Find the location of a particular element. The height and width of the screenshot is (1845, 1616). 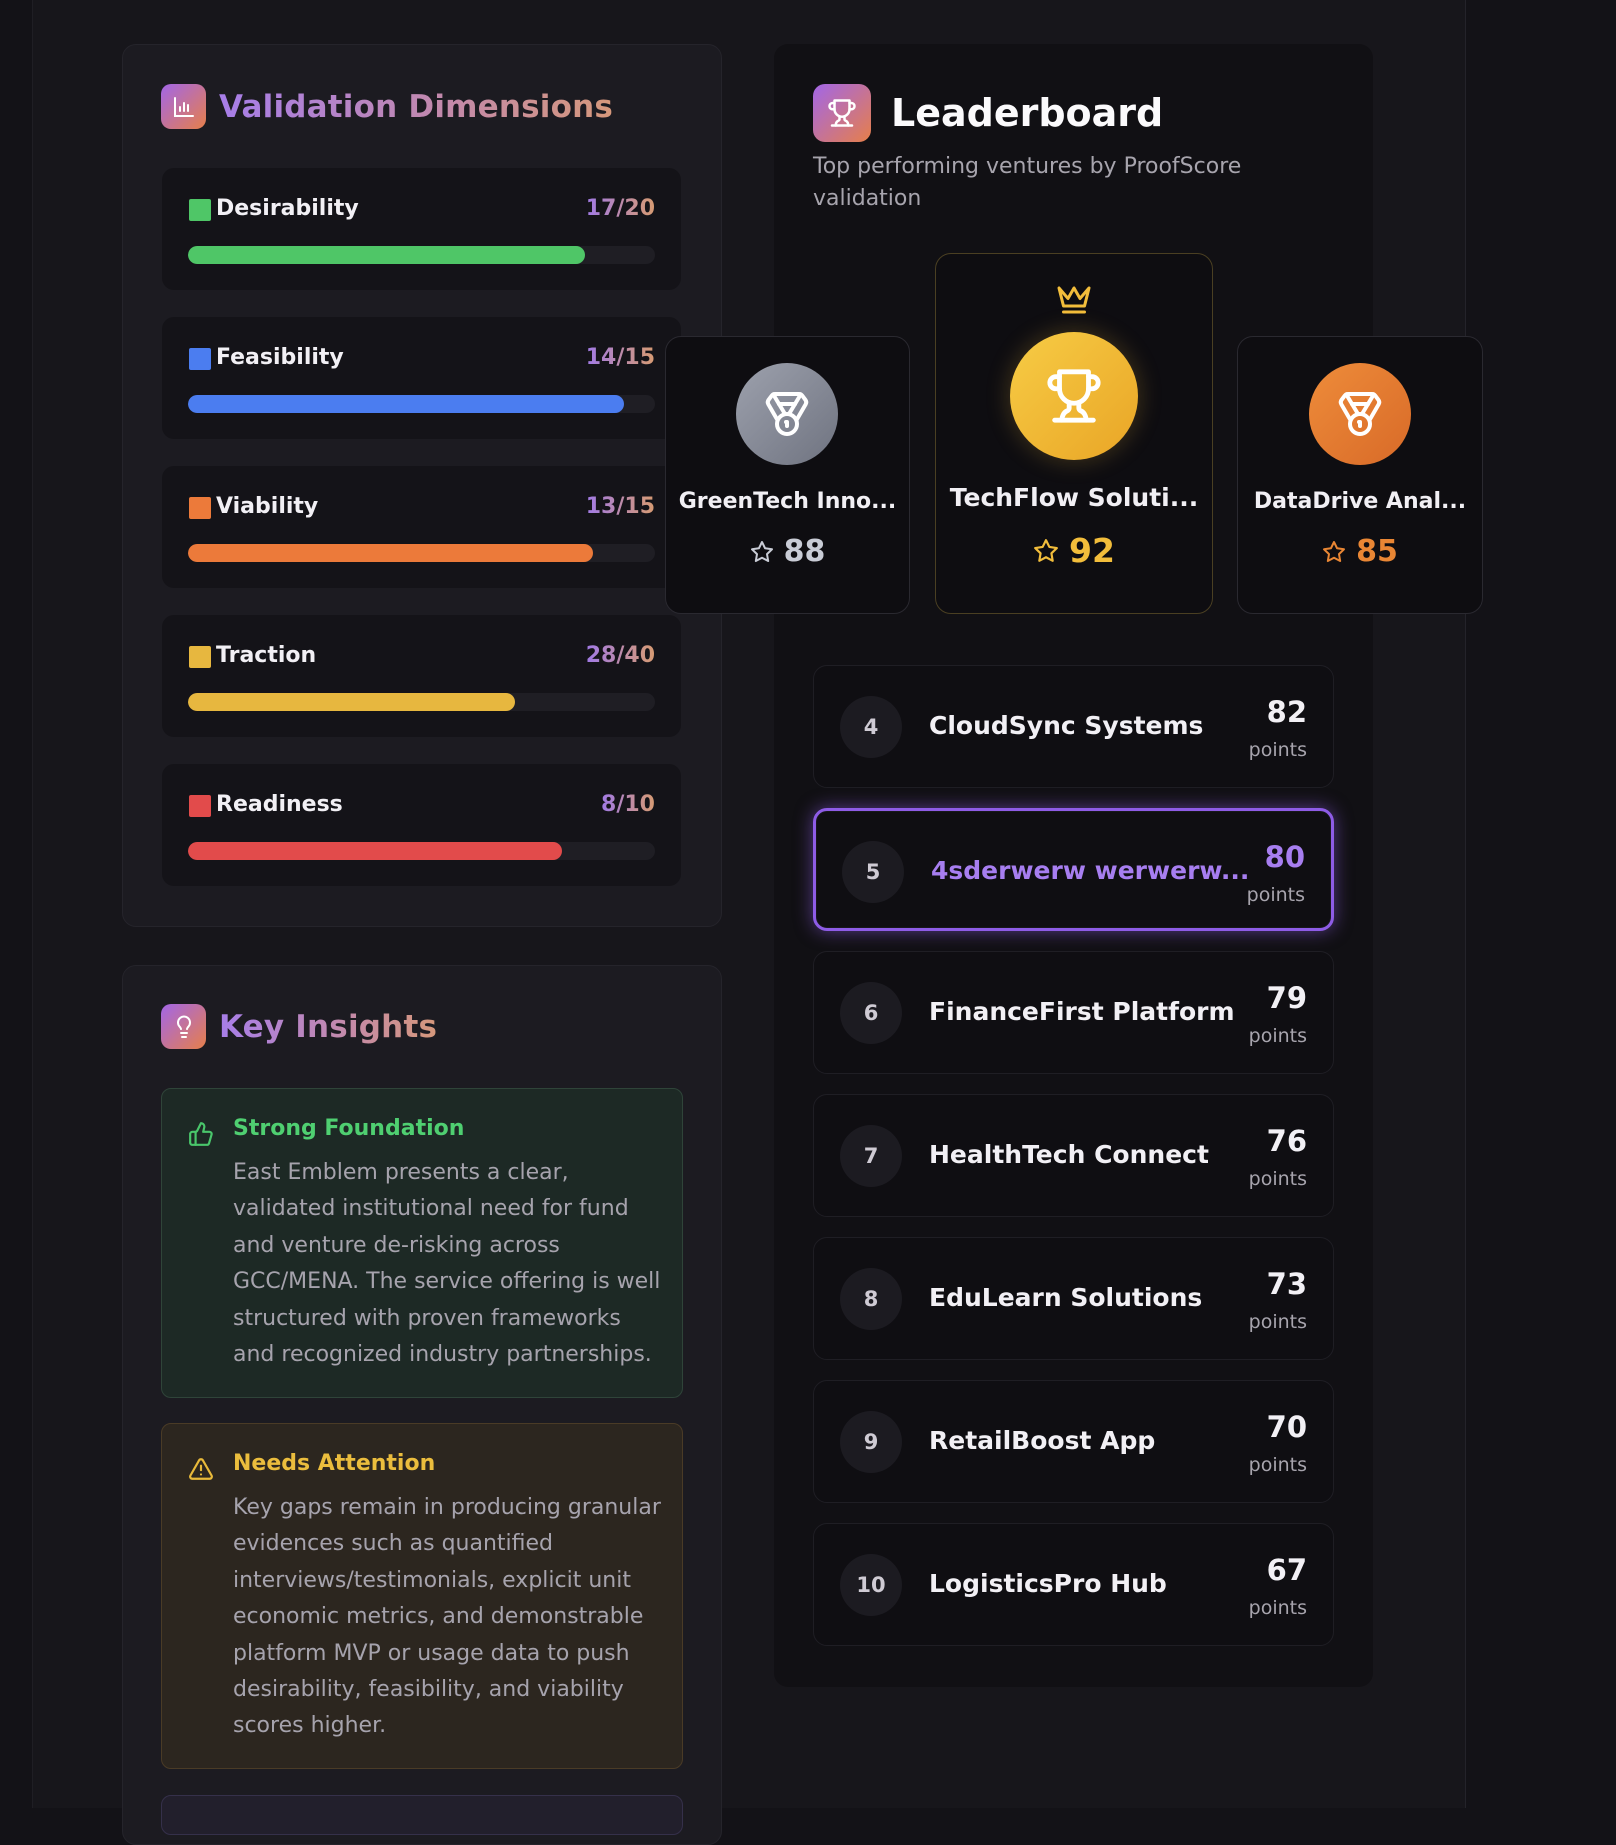

leaderboard-row: 9 RetailBoost App 70 points is located at coordinates (1073, 1441).